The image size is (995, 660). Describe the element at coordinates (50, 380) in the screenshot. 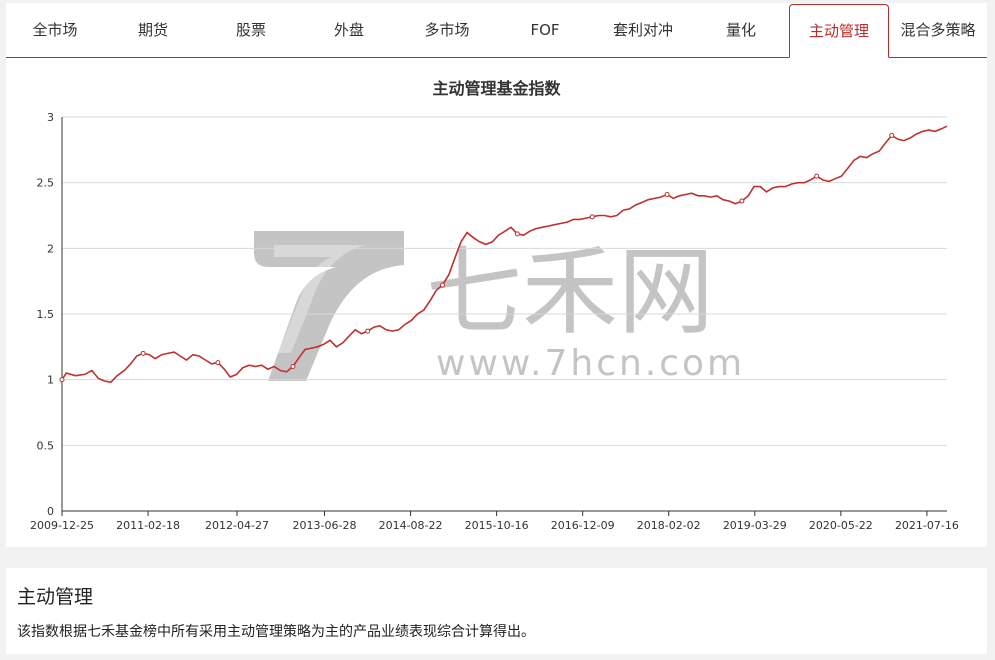

I see `y-tick-label: 1` at that location.